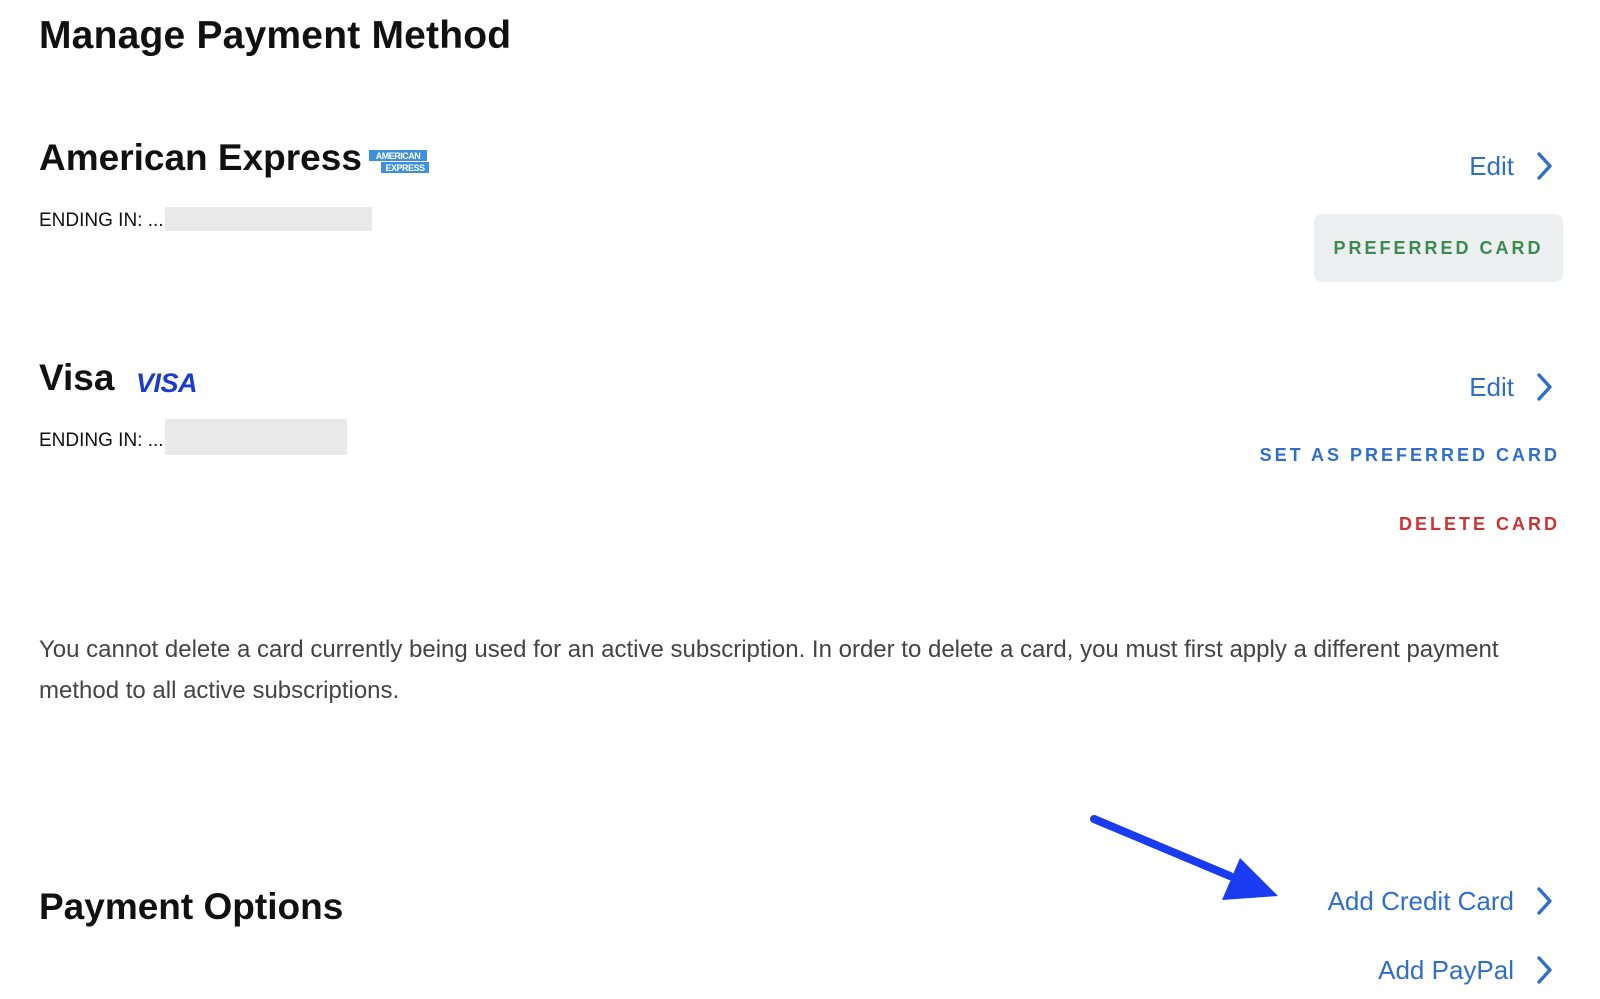 The image size is (1600, 999). Describe the element at coordinates (1410, 455) in the screenshot. I see `set-preferred-card-link: SET AS PREFERRED CARD` at that location.